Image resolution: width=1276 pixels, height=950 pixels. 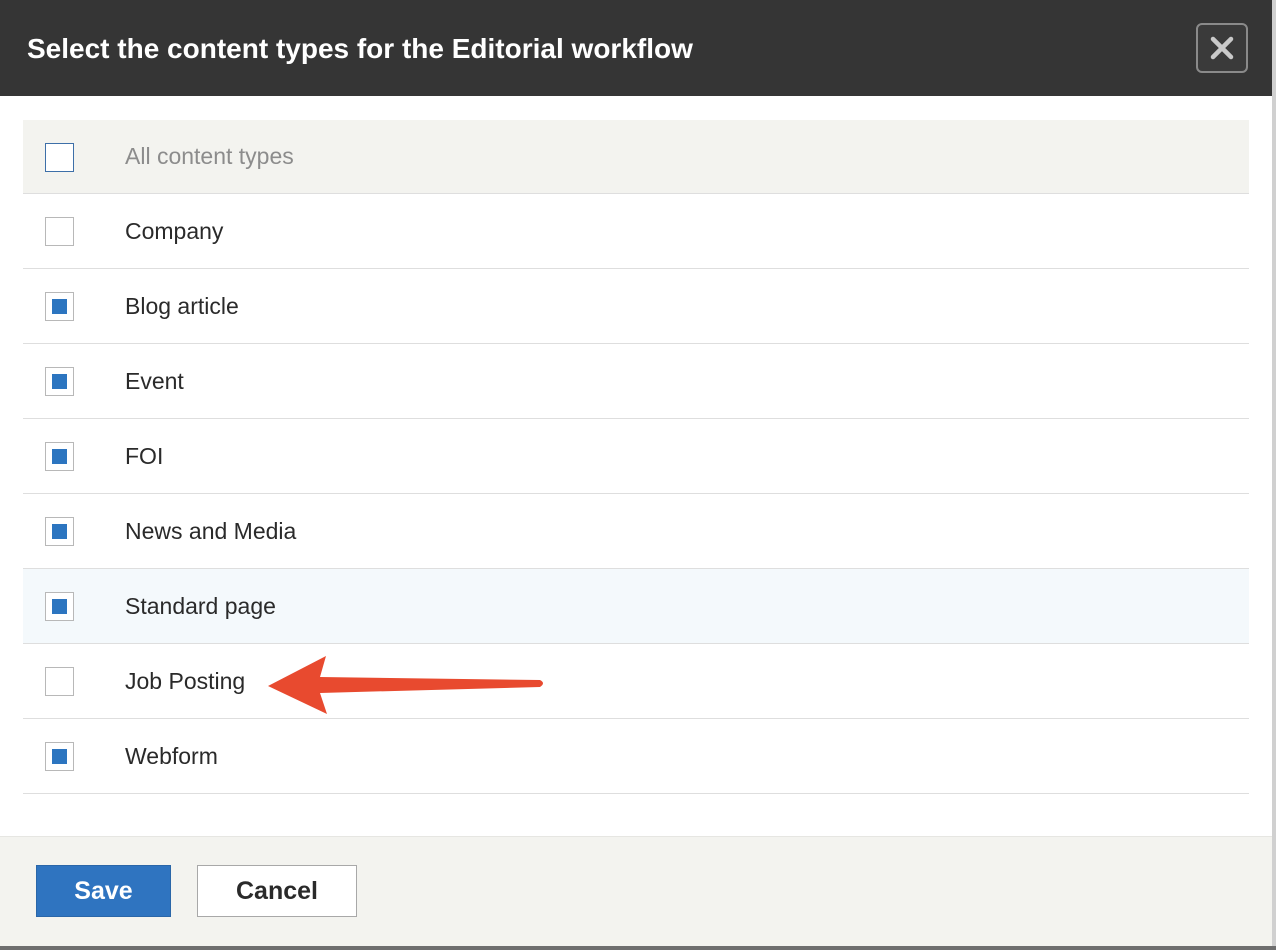 I want to click on content-type-row: FOI, so click(x=636, y=456).